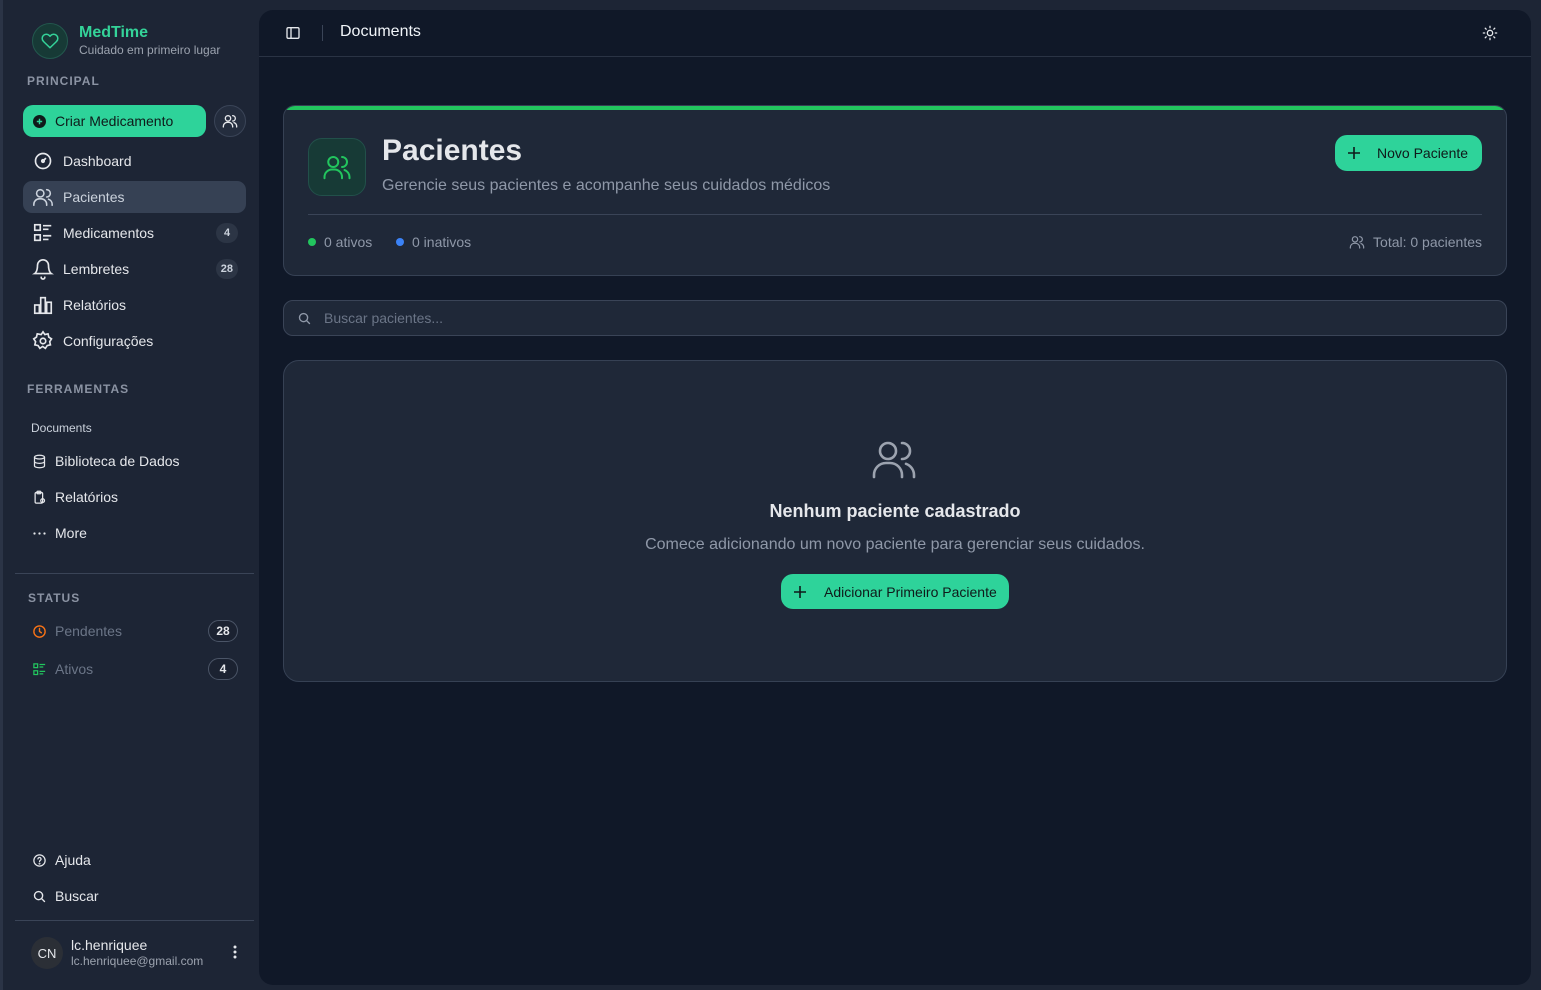 This screenshot has height=990, width=1541. Describe the element at coordinates (134, 269) in the screenshot. I see `sidebar-item-lembretes: Lembretes 28` at that location.